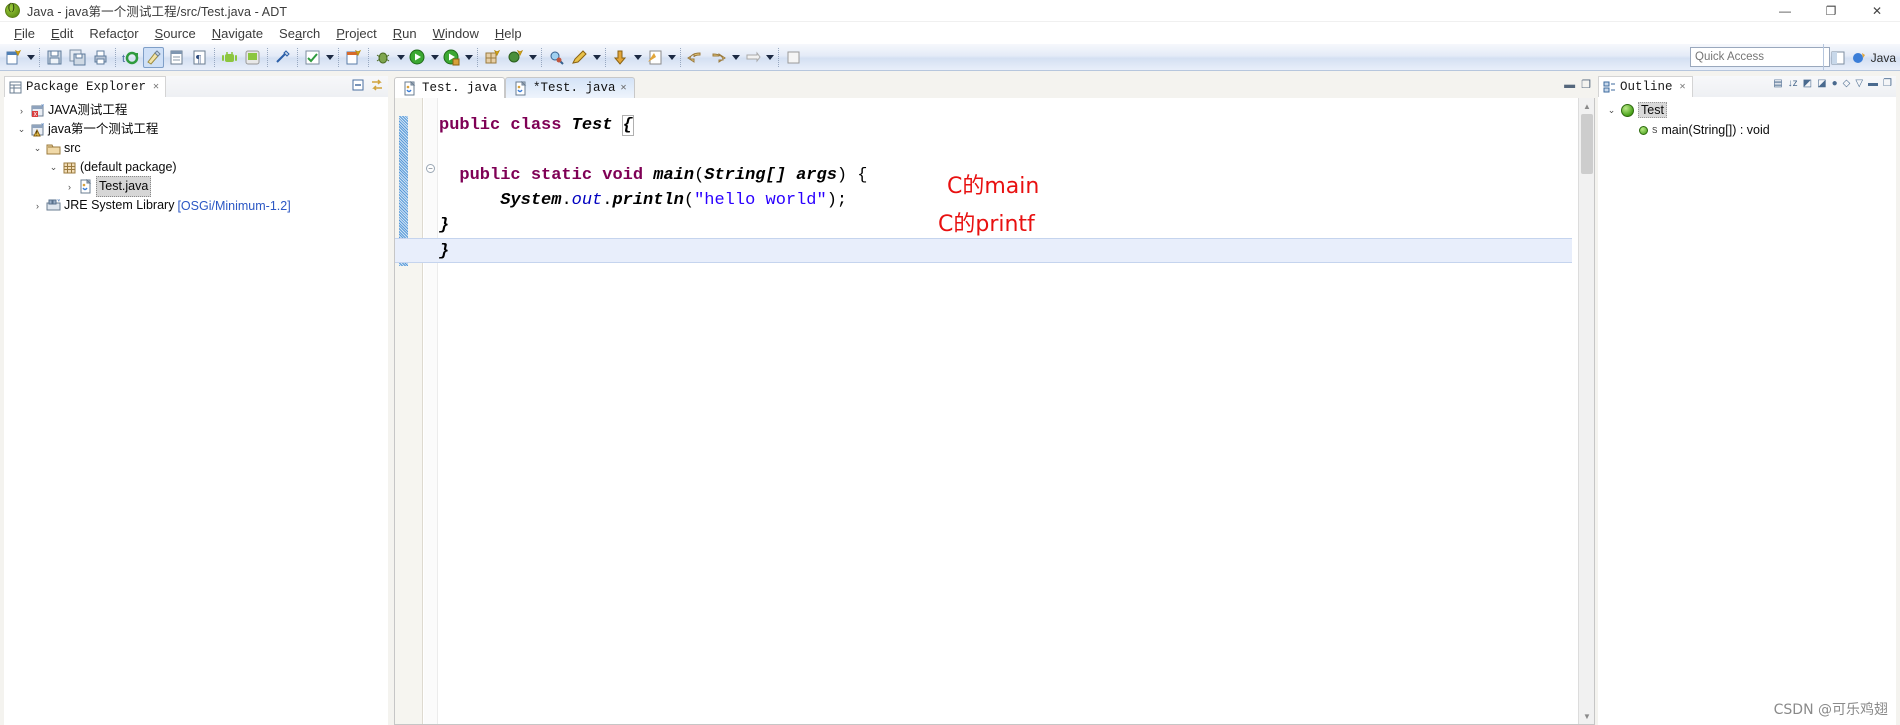  Describe the element at coordinates (24, 33) in the screenshot. I see `menu-file: File` at that location.